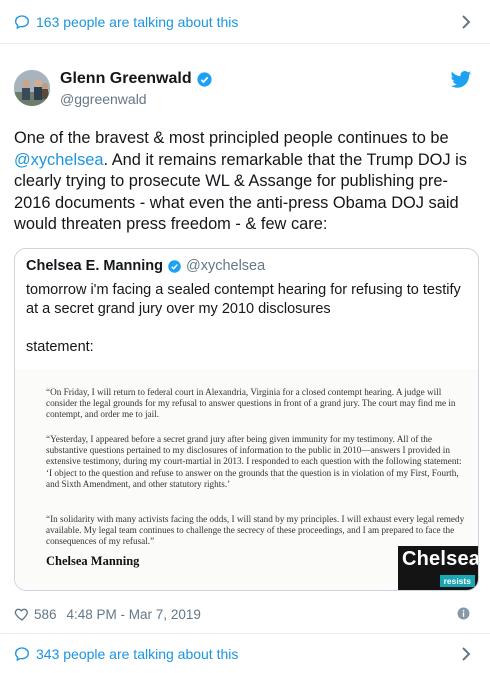 The width and height of the screenshot is (490, 673). What do you see at coordinates (245, 22) in the screenshot?
I see `conversation-link-top: 163 people are talking about this` at bounding box center [245, 22].